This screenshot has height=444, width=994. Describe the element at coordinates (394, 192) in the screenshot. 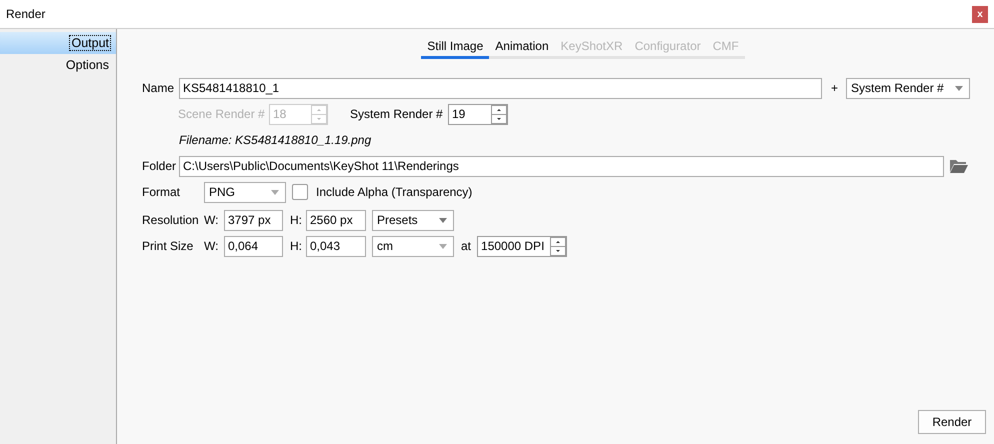

I see `alpha-label: Include Alpha (Transparency)` at that location.